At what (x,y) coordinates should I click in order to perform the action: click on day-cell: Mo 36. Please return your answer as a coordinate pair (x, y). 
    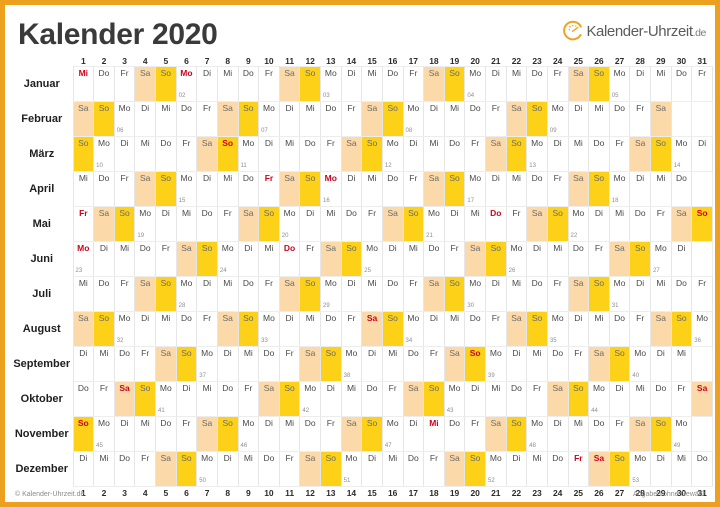
    Looking at the image, I should click on (702, 329).